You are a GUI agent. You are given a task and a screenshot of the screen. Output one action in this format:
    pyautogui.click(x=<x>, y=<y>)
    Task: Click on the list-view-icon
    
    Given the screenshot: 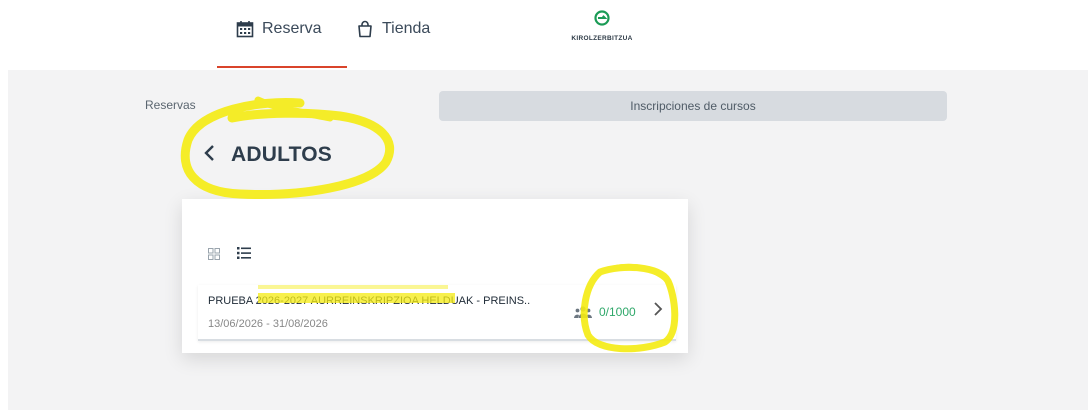 What is the action you would take?
    pyautogui.click(x=244, y=253)
    